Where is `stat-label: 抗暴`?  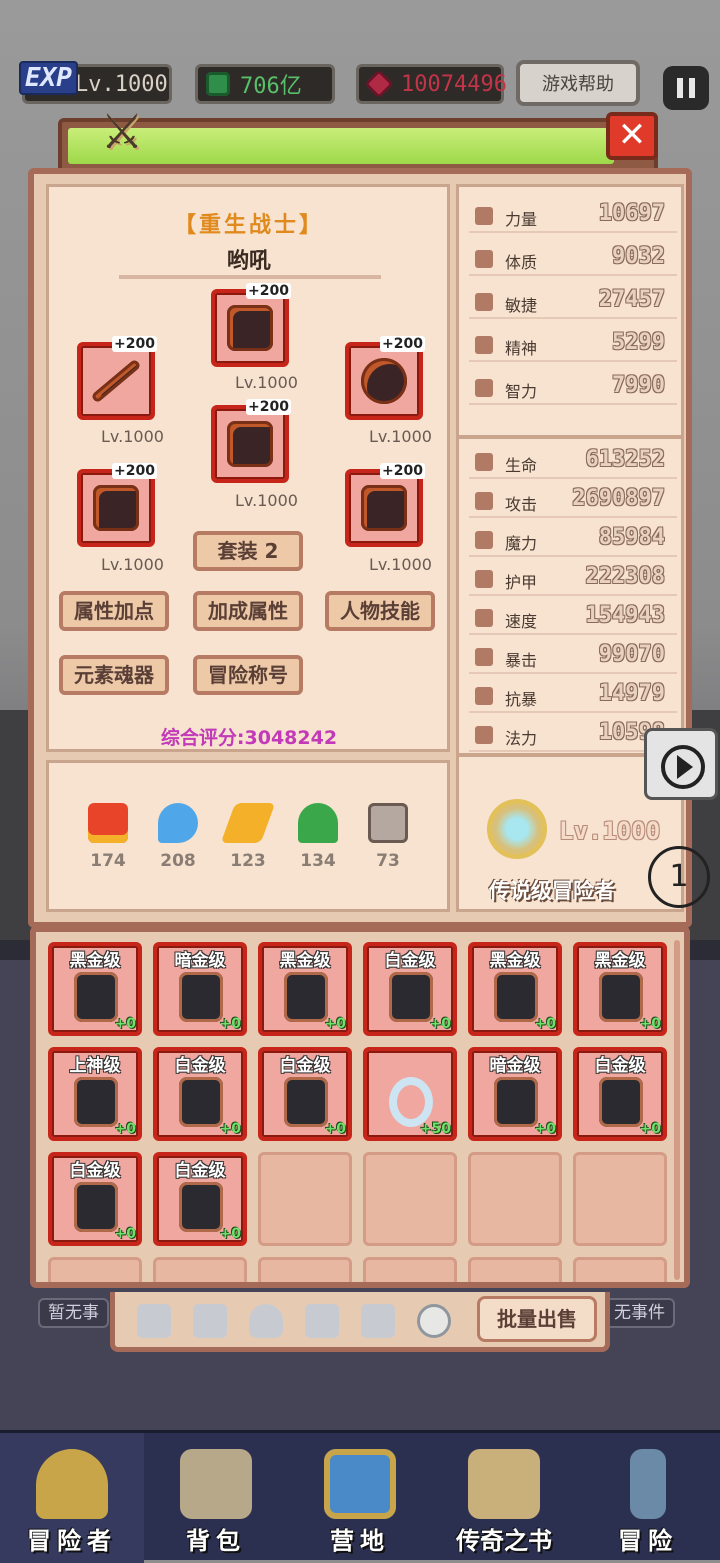 stat-label: 抗暴 is located at coordinates (521, 699).